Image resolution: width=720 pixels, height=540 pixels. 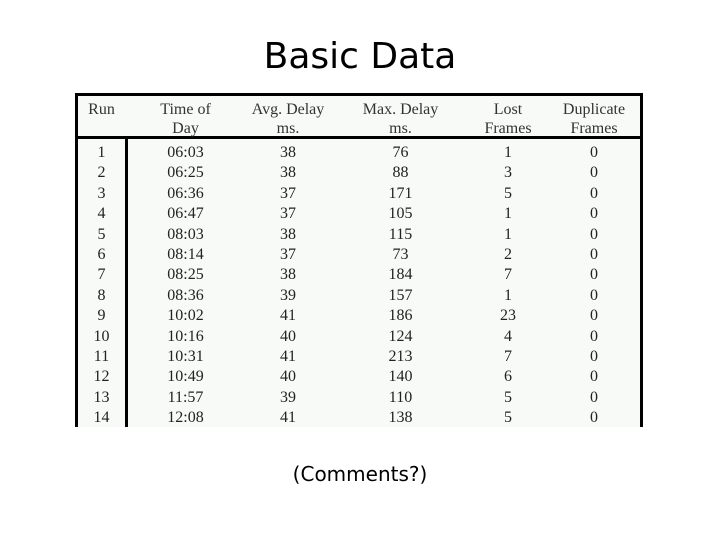 What do you see at coordinates (508, 336) in the screenshot?
I see `cell-lost-frames: 4` at bounding box center [508, 336].